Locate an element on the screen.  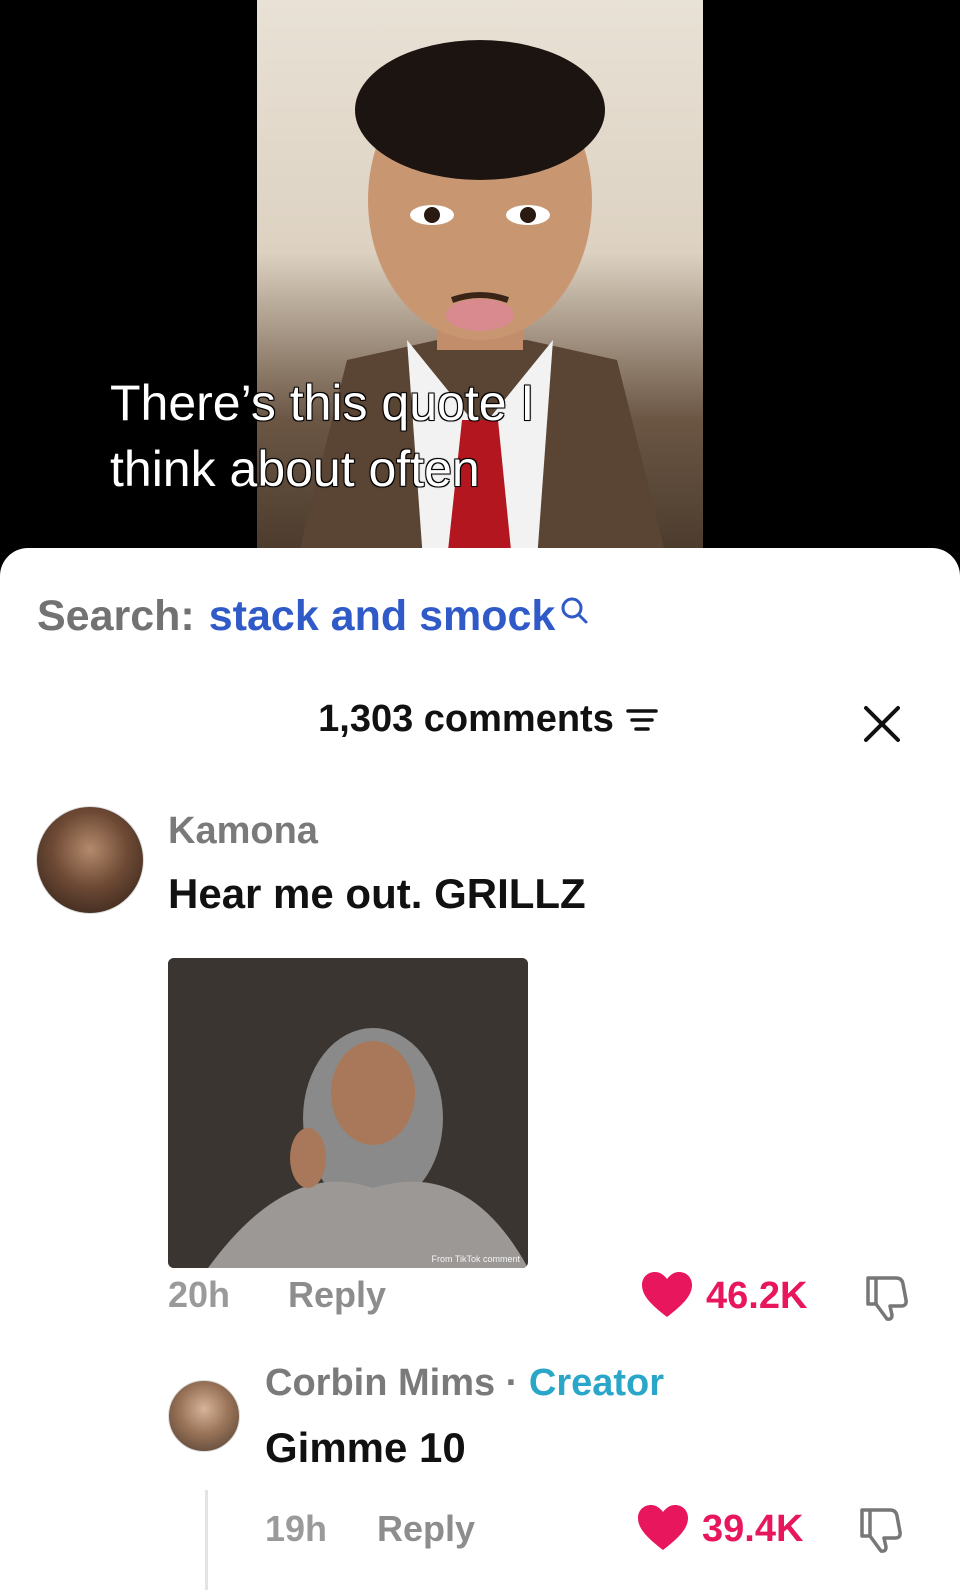
comment-text: Hear me out. GRILLZ is located at coordinates (377, 893).